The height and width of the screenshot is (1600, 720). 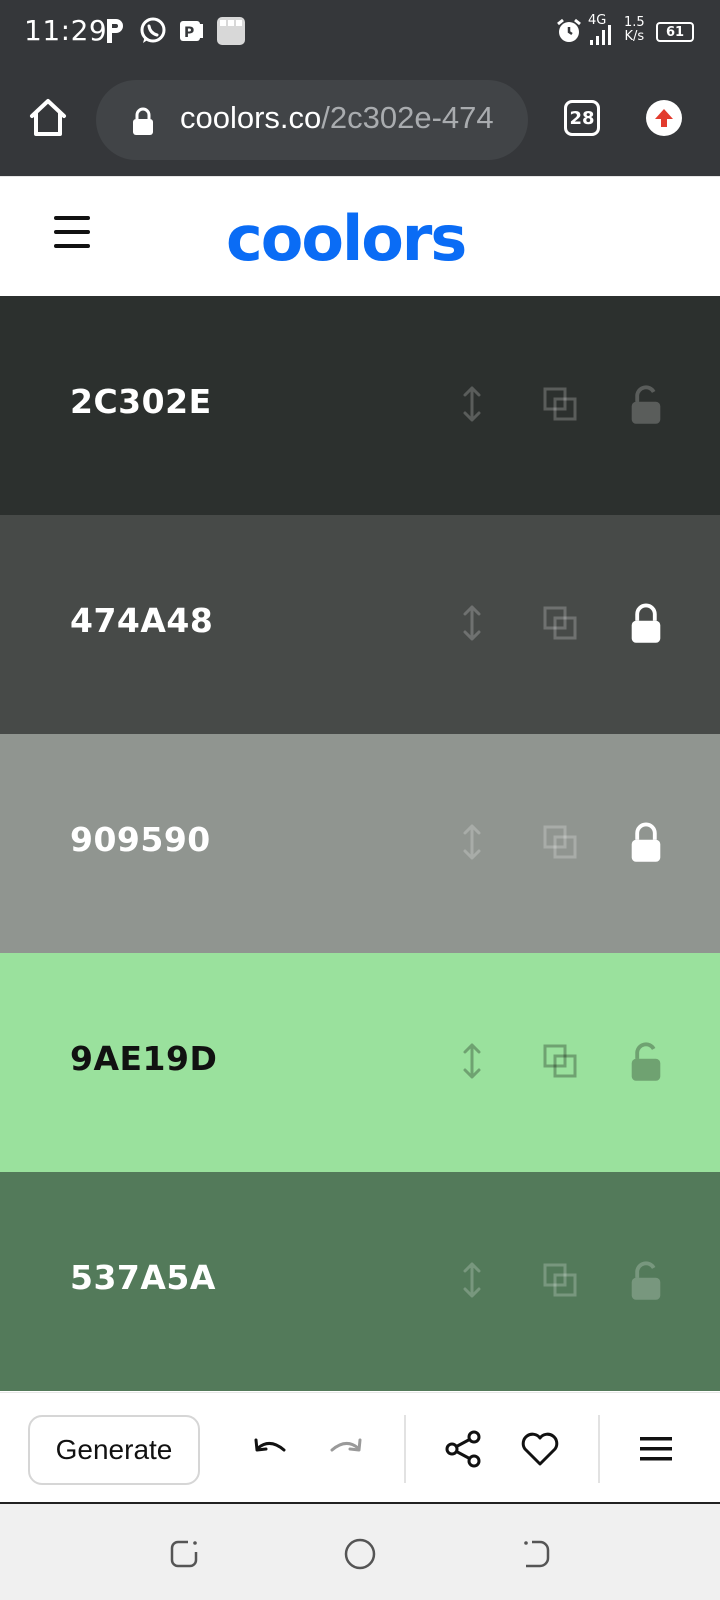 I want to click on tab-count: 28, so click(x=582, y=118).